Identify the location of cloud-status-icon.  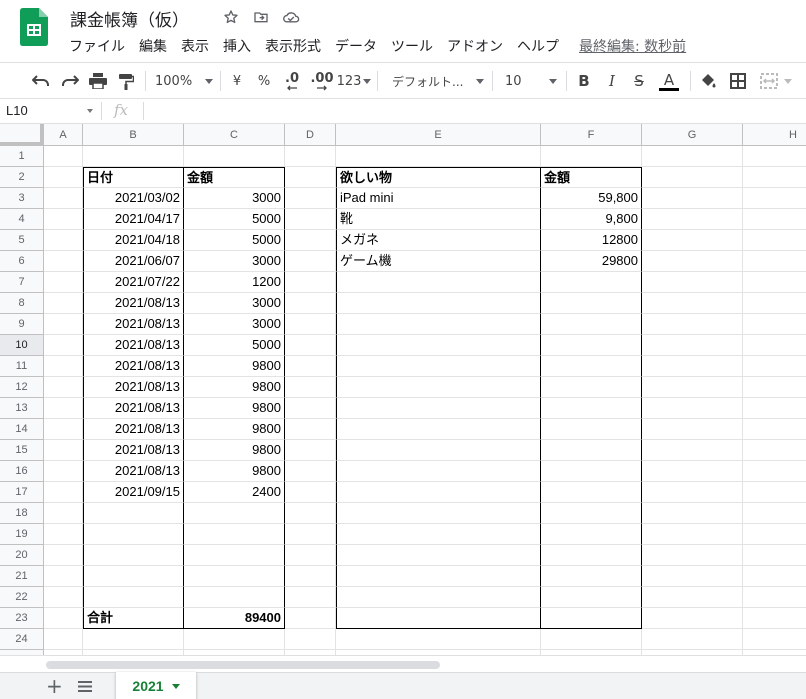
(291, 17).